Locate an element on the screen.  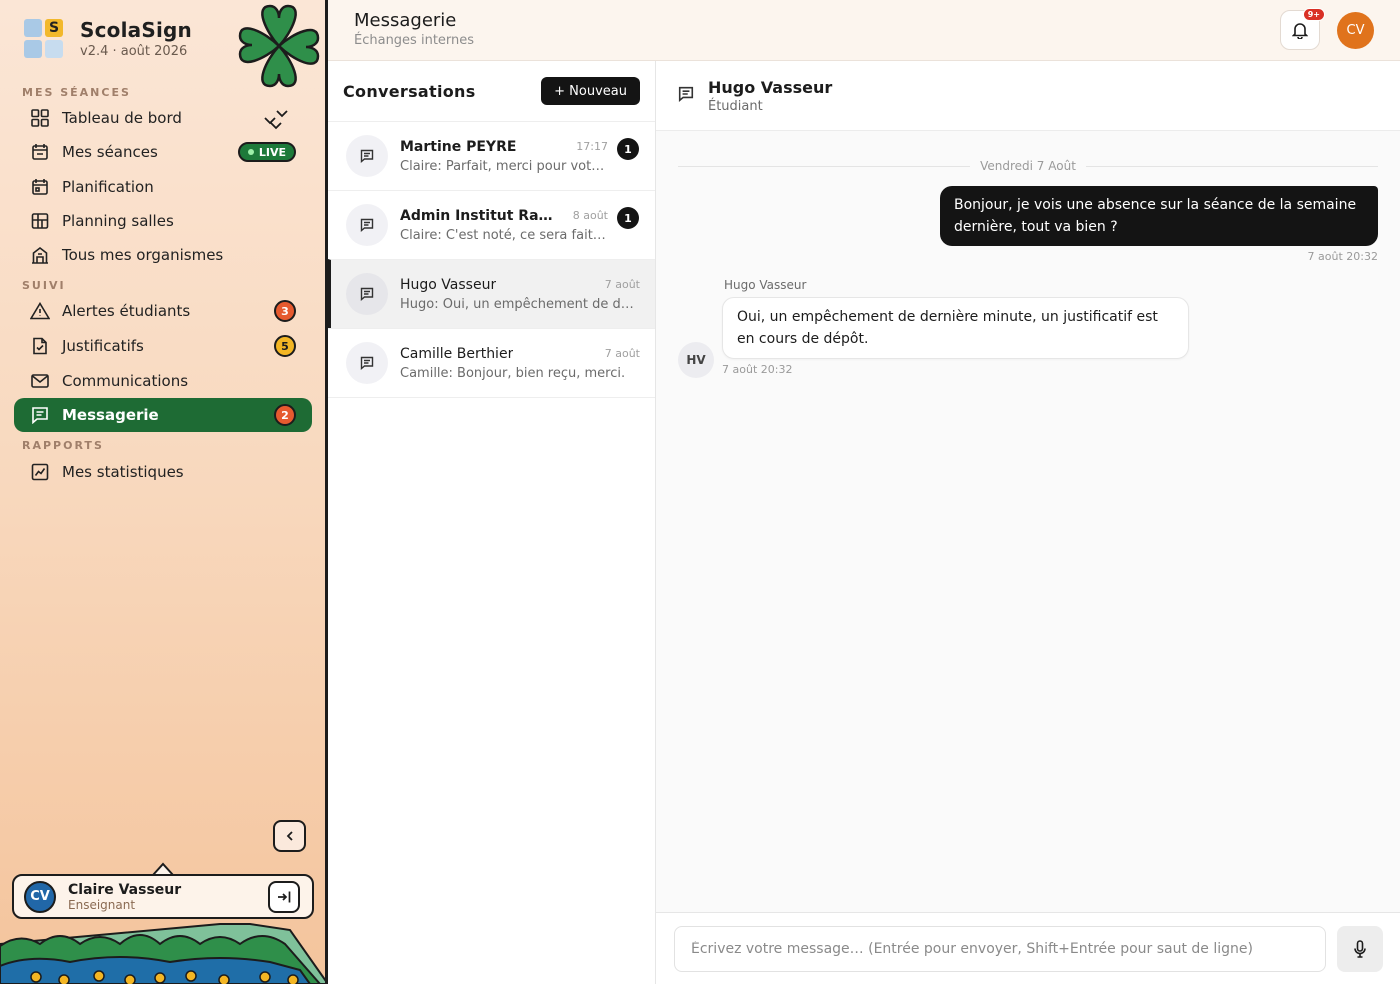
sidebar-item-label: Tableau de bord is located at coordinates (122, 118).